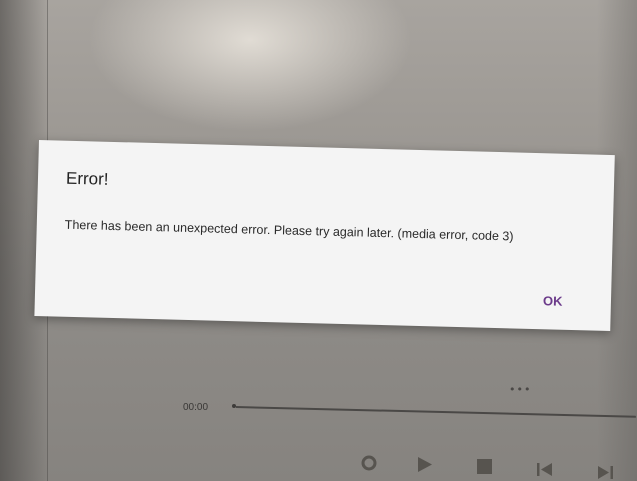  What do you see at coordinates (553, 301) in the screenshot?
I see `ok-button: OK` at bounding box center [553, 301].